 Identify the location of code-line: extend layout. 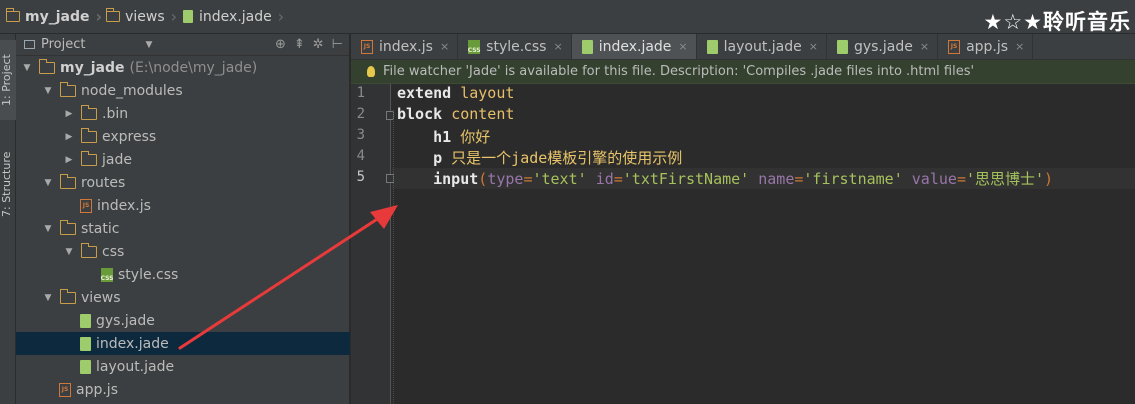
(455, 93).